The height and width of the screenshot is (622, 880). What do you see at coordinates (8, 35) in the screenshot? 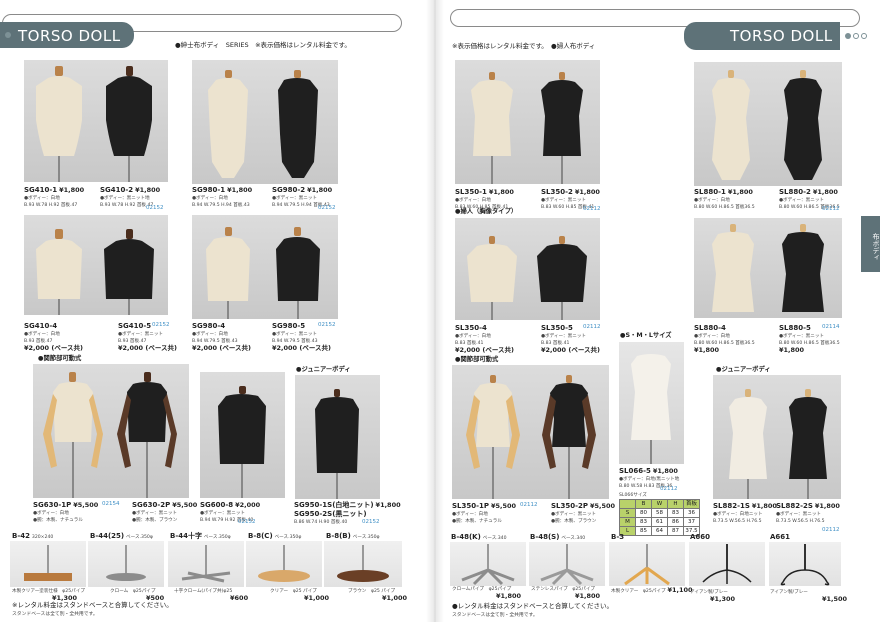
I see `left-dot-icon` at bounding box center [8, 35].